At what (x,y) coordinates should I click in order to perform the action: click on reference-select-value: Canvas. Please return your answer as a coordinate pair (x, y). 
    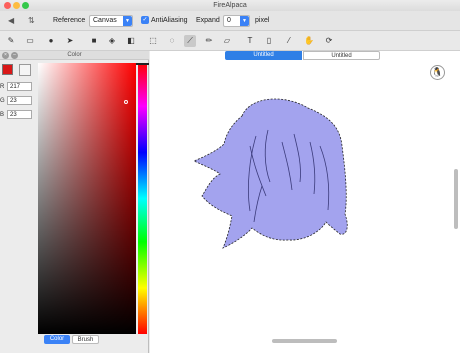
    Looking at the image, I should click on (105, 20).